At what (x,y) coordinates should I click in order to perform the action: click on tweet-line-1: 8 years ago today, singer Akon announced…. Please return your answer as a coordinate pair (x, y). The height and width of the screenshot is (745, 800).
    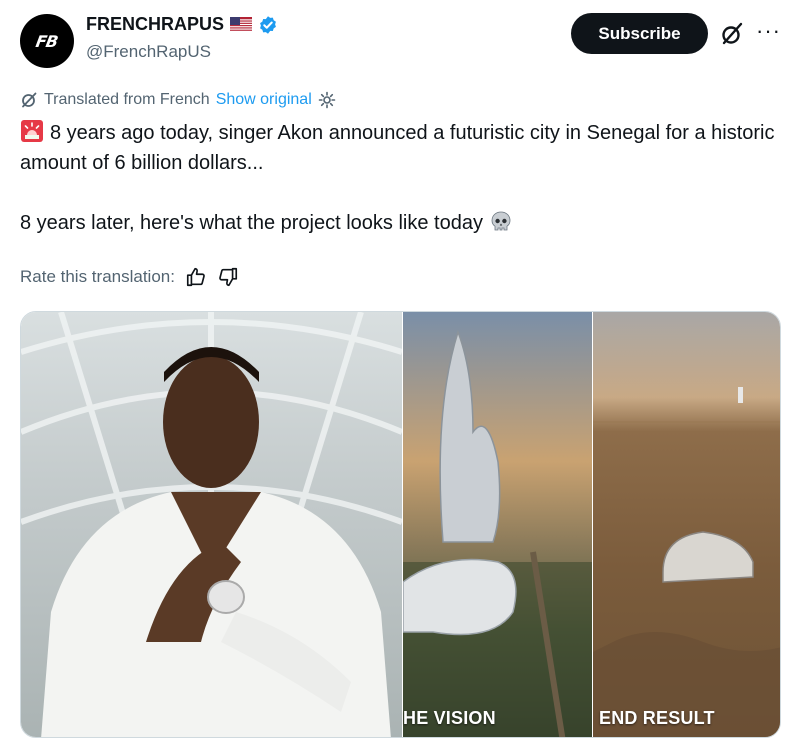
    Looking at the image, I should click on (397, 148).